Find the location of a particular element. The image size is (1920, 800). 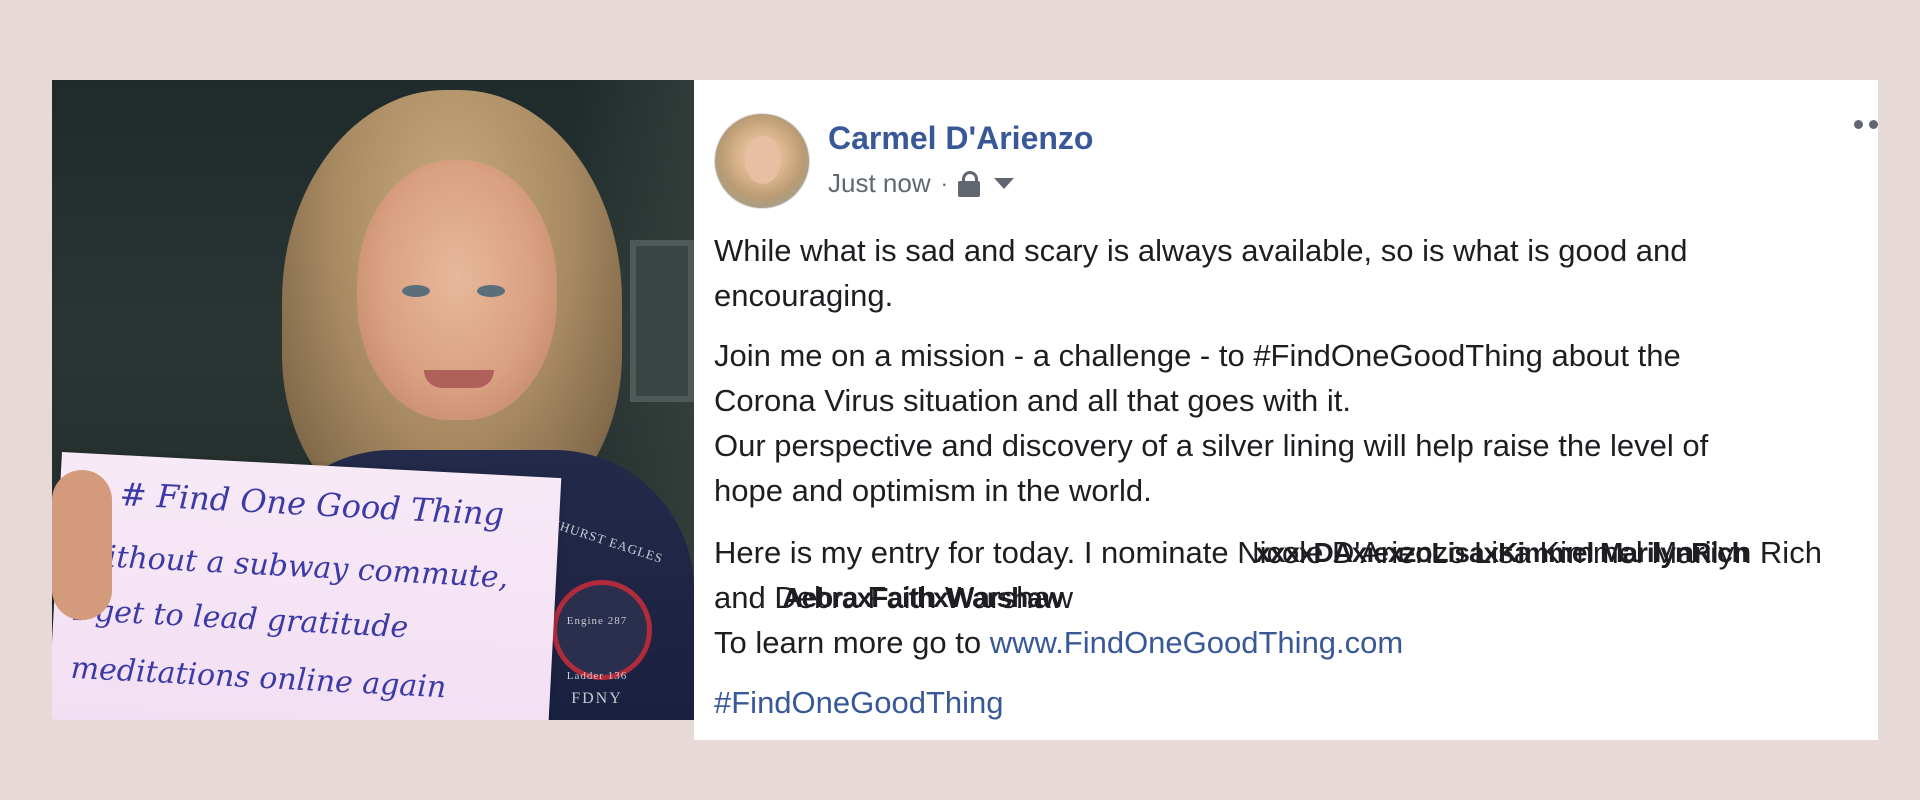

sign-line: I get to lead gratitude is located at coordinates (241, 619).